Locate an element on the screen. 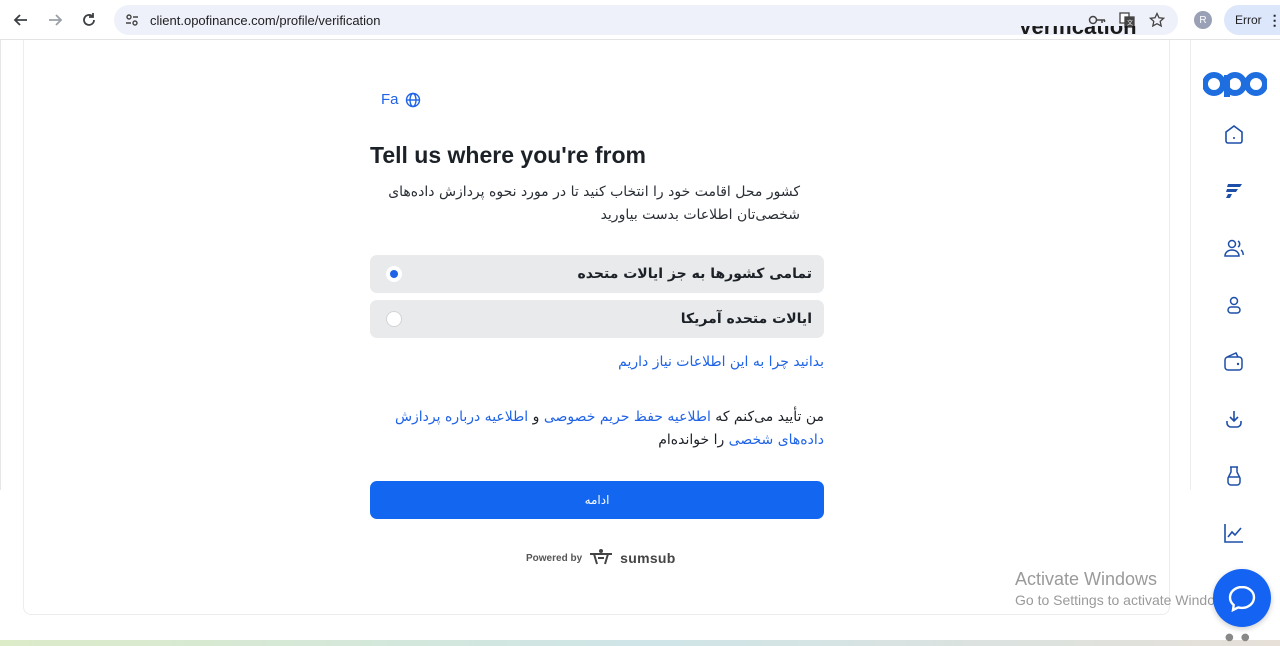  page-heading: Verification is located at coordinates (1077, 32).